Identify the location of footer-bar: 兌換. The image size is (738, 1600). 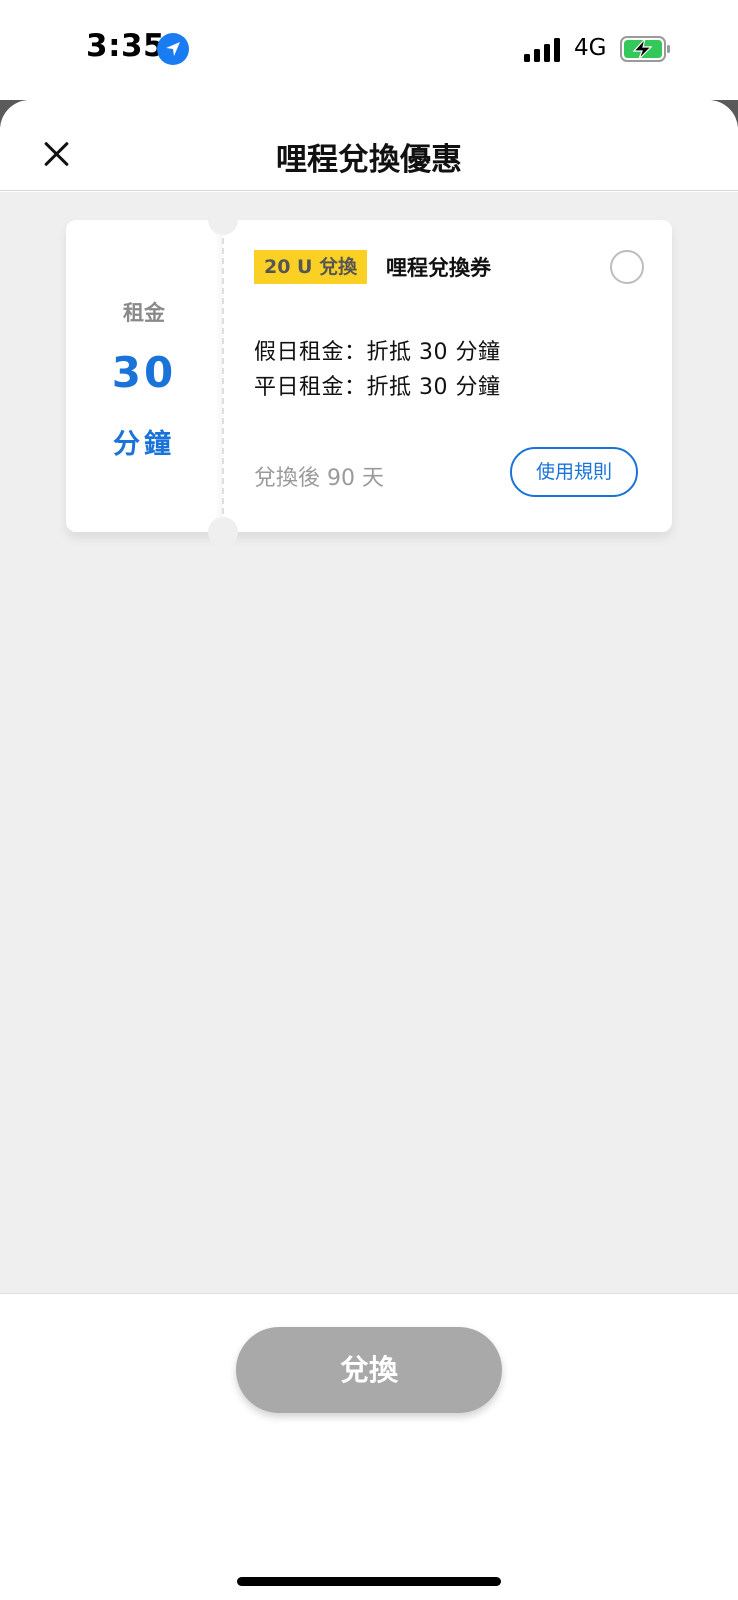
(369, 1398).